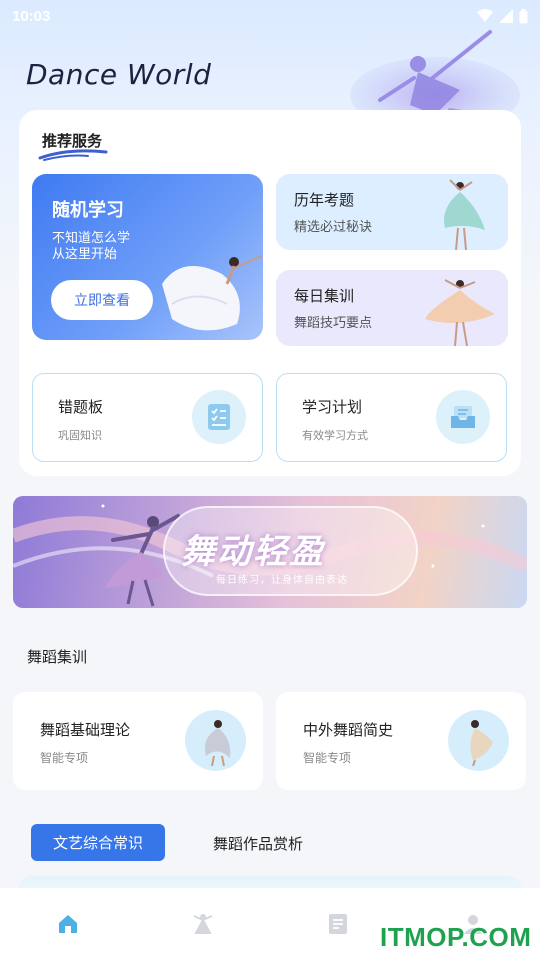 The height and width of the screenshot is (960, 540). What do you see at coordinates (253, 552) in the screenshot?
I see `banner-title: 舞动轻盈` at bounding box center [253, 552].